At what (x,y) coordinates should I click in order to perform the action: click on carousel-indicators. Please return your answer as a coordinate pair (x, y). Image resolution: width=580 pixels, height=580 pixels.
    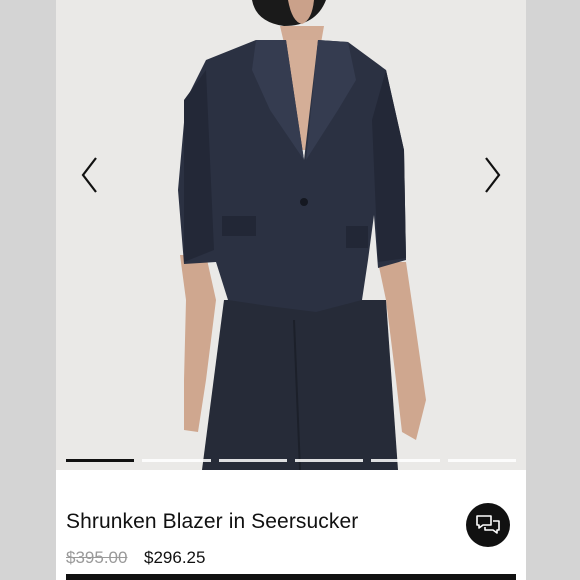
    Looking at the image, I should click on (291, 461).